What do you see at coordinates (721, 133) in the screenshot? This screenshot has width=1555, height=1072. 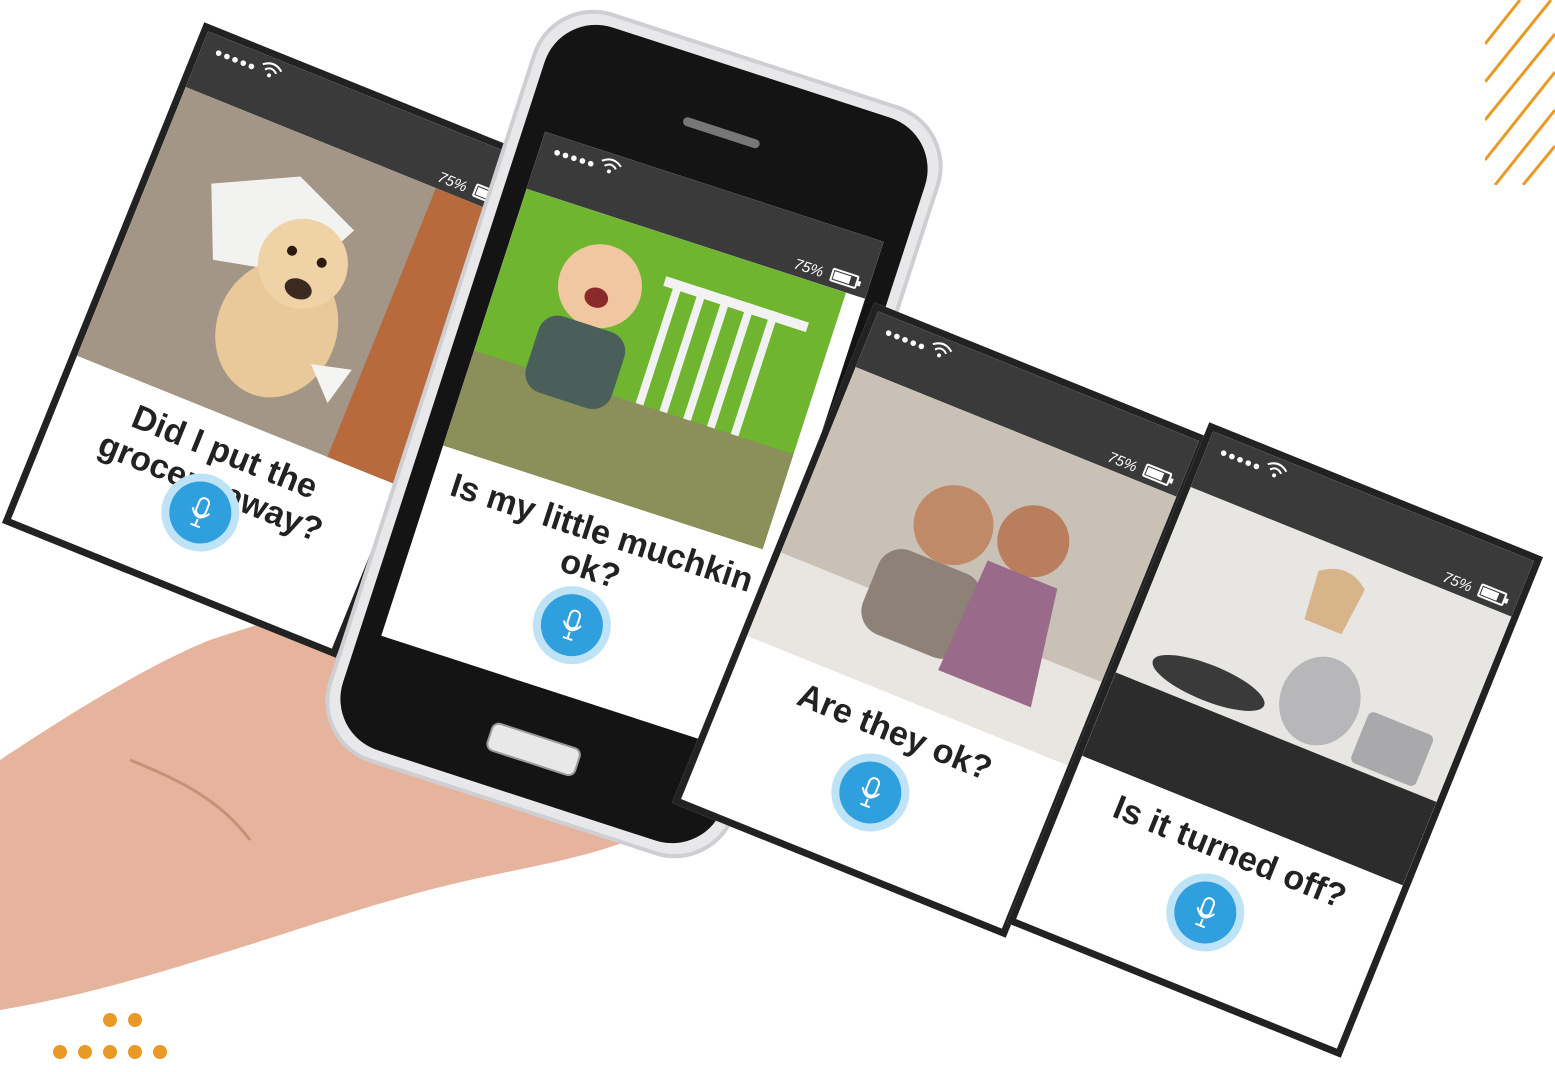 I see `phone-speaker` at bounding box center [721, 133].